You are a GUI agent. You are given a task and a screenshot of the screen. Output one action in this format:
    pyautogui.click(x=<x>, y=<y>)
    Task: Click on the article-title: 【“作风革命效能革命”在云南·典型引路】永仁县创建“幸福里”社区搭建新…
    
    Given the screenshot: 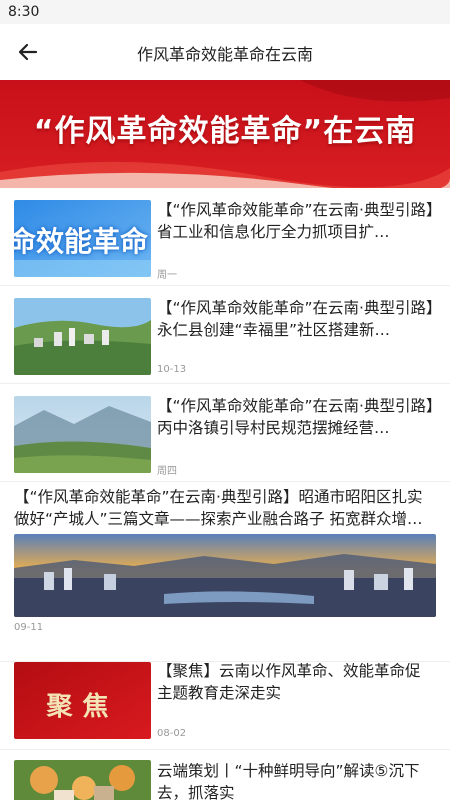 What is the action you would take?
    pyautogui.click(x=295, y=319)
    